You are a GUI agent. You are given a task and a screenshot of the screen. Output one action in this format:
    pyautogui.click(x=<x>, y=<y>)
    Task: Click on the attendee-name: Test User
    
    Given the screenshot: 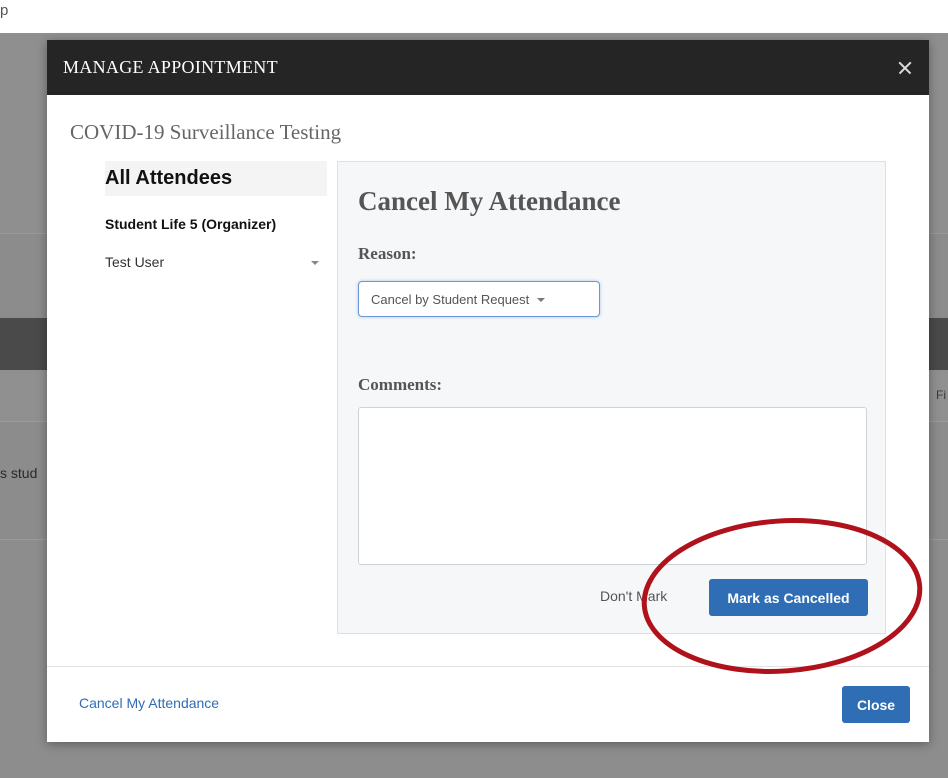 What is the action you would take?
    pyautogui.click(x=135, y=262)
    